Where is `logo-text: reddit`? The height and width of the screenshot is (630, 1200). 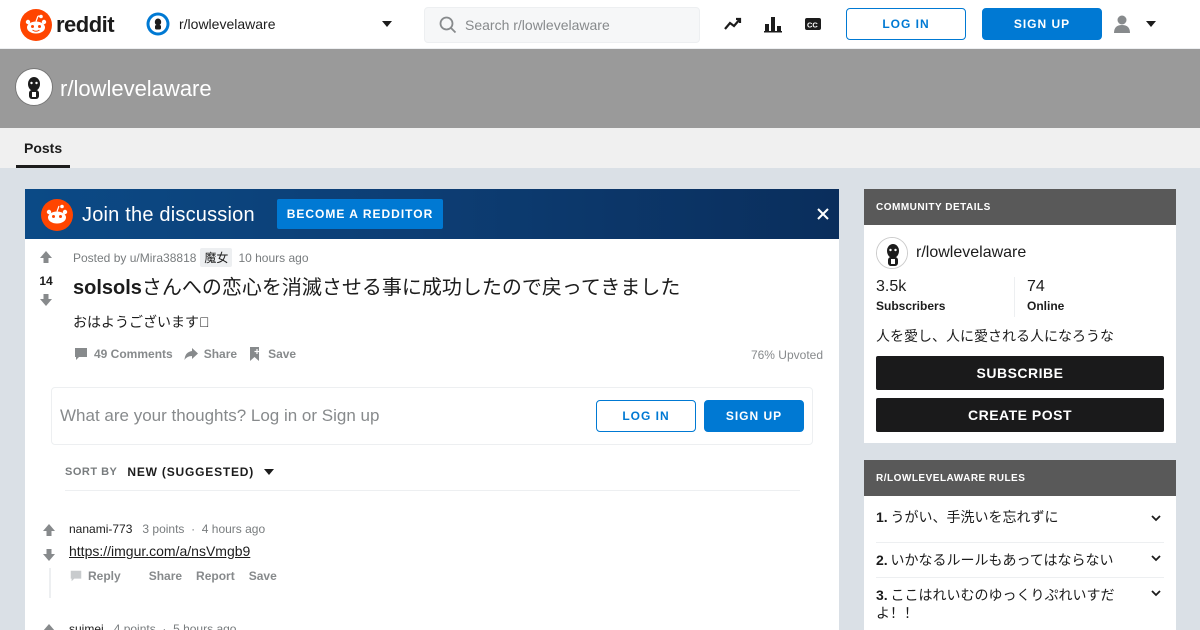
logo-text: reddit is located at coordinates (85, 24).